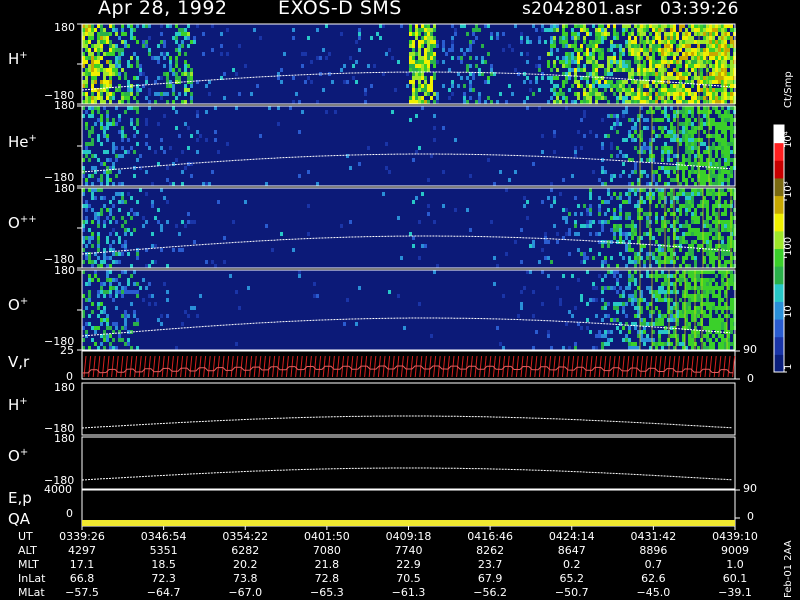 This screenshot has width=800, height=600. I want to click on table-cell: 22.9, so click(408, 564).